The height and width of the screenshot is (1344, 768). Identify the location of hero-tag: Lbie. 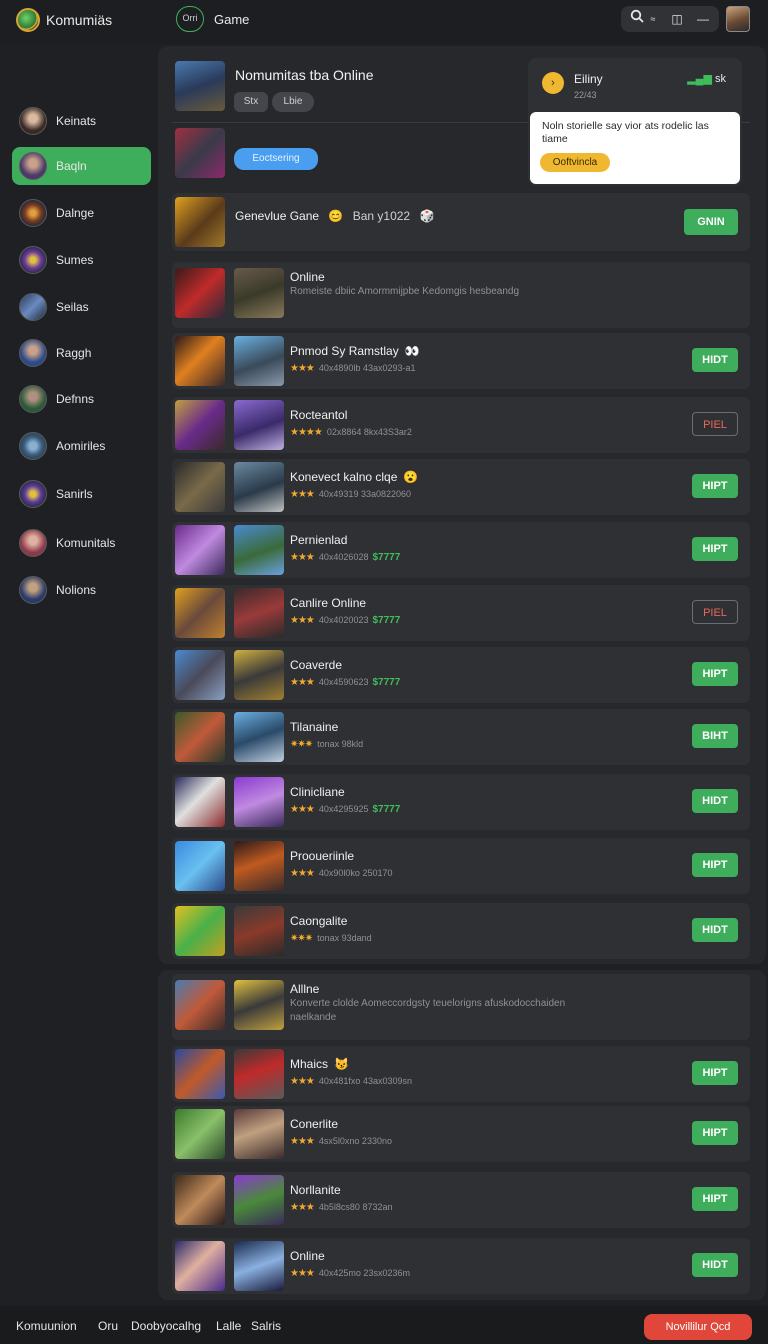
(293, 102).